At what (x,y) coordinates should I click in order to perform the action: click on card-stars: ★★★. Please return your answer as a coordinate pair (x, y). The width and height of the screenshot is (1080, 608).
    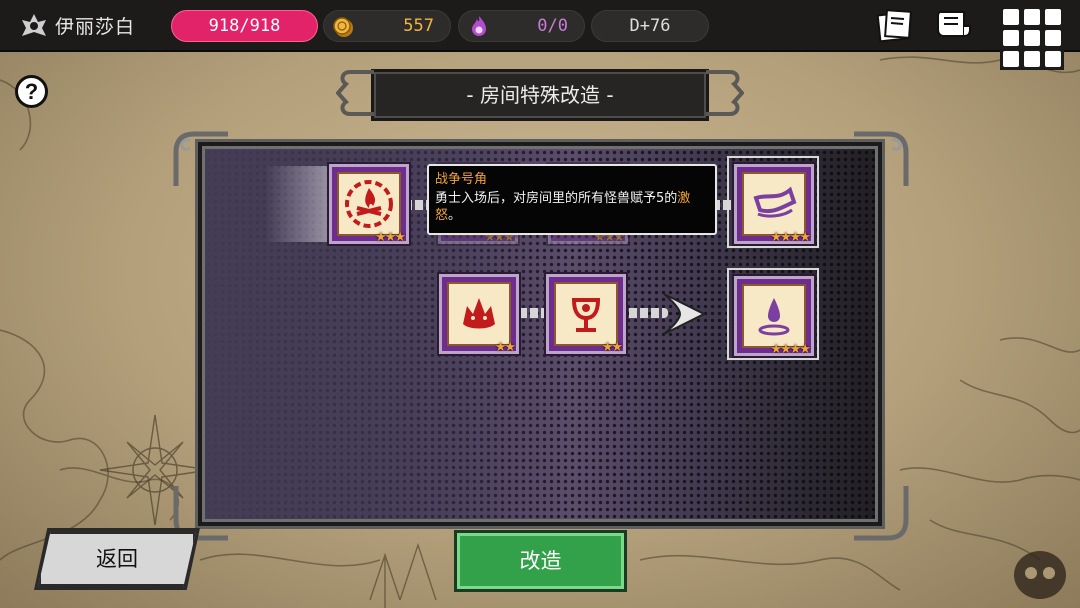
    Looking at the image, I should click on (390, 237).